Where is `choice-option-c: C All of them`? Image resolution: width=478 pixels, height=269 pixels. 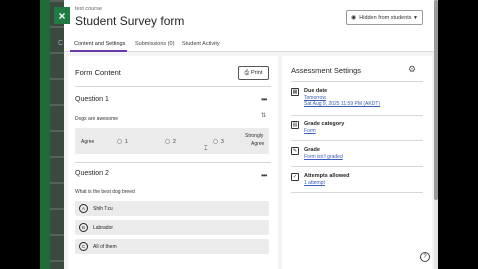
choice-option-c: C All of them is located at coordinates (172, 246).